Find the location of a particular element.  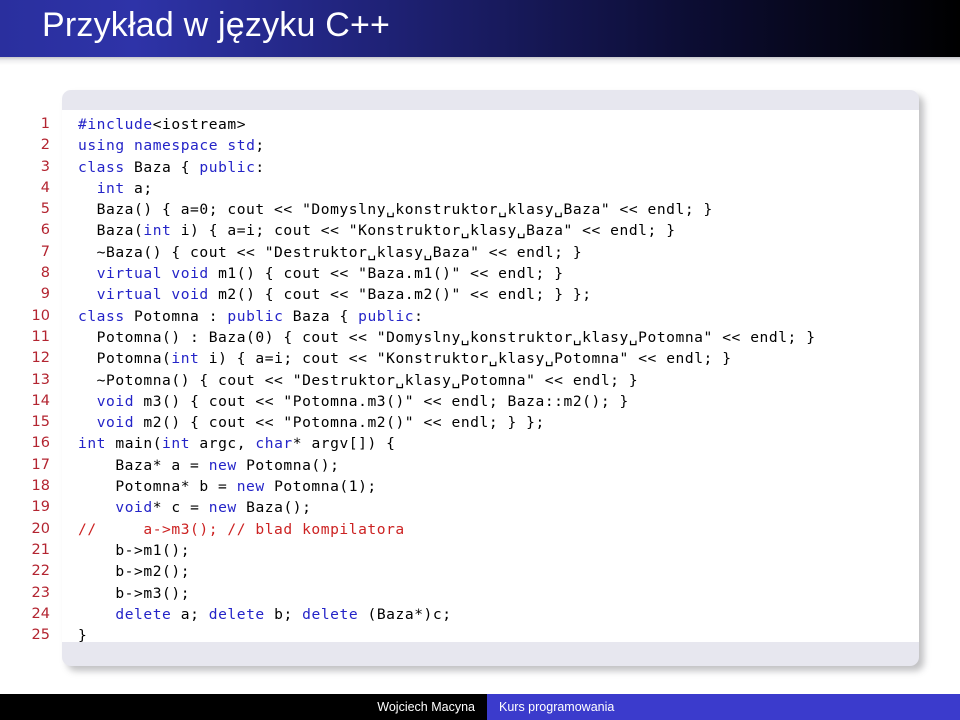

code-line-text: // a->m3(); // blad kompilatora is located at coordinates (241, 529).